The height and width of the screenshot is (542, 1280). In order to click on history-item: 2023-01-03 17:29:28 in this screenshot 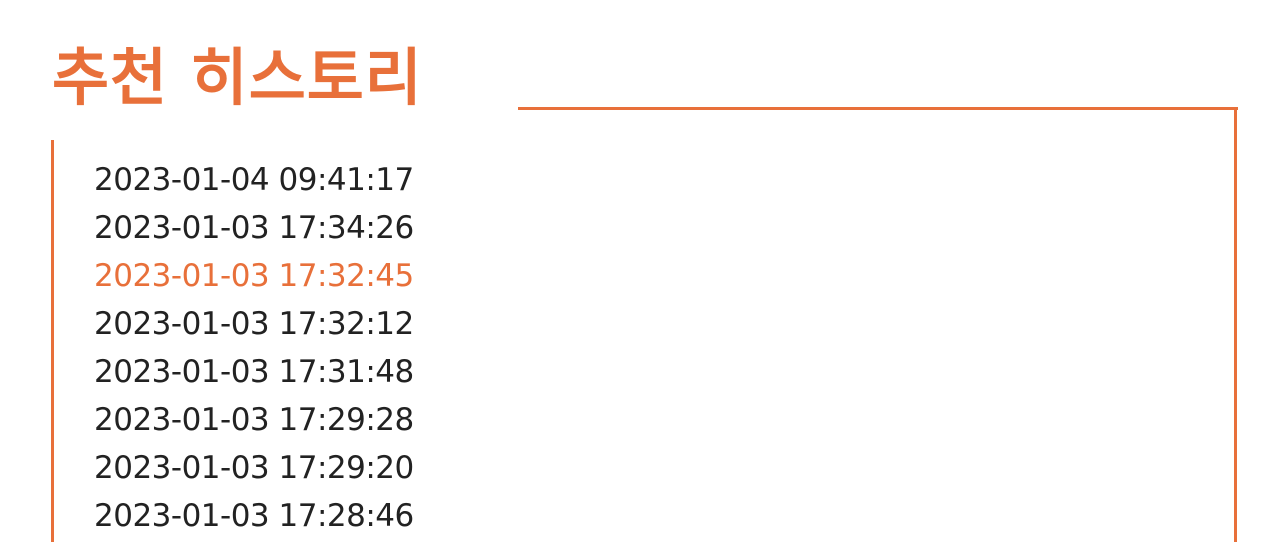, I will do `click(254, 420)`.